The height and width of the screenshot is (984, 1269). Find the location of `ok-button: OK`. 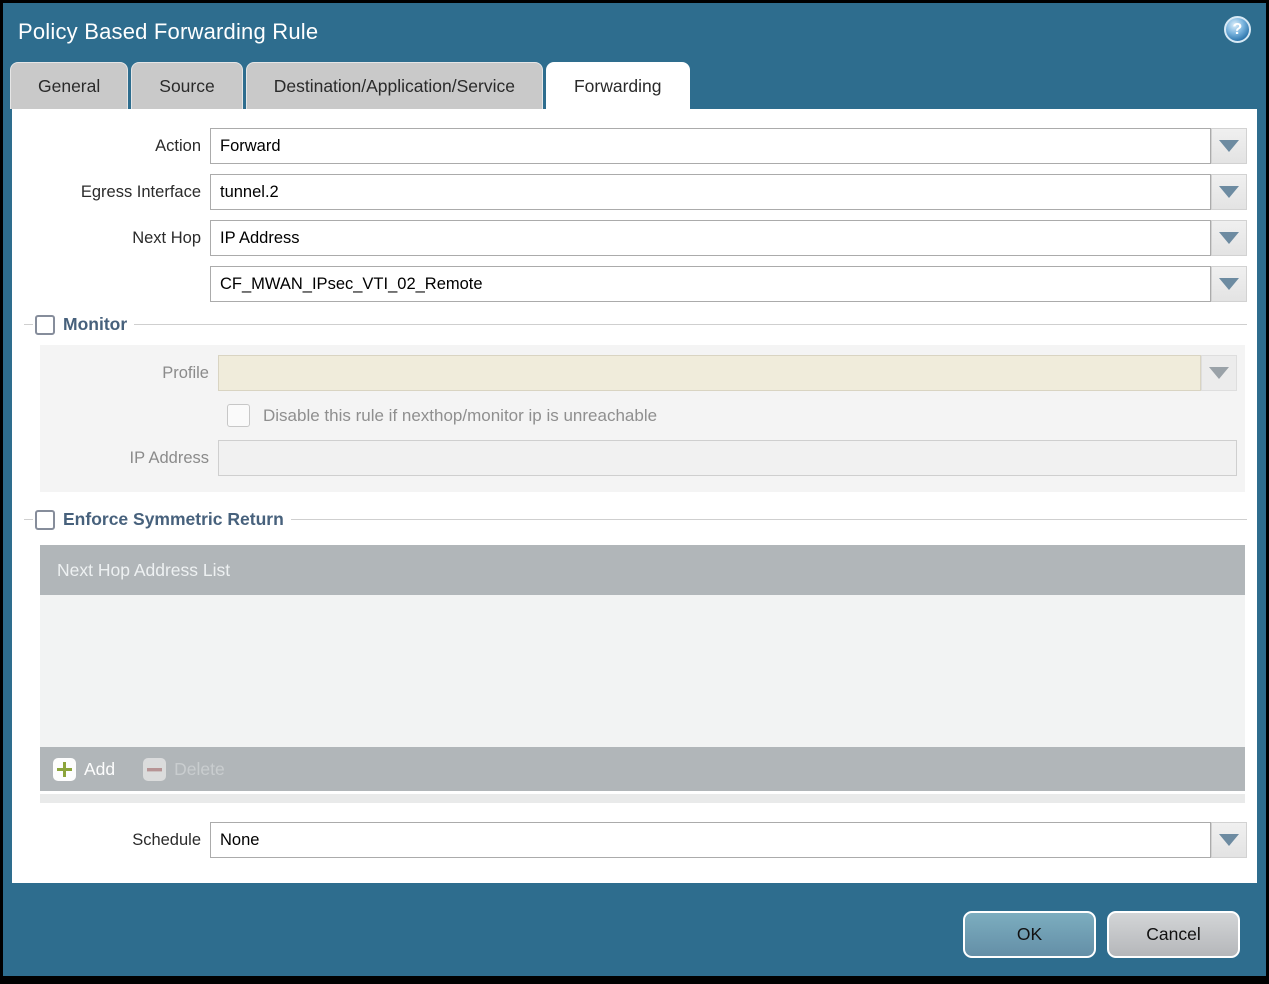

ok-button: OK is located at coordinates (1029, 934).